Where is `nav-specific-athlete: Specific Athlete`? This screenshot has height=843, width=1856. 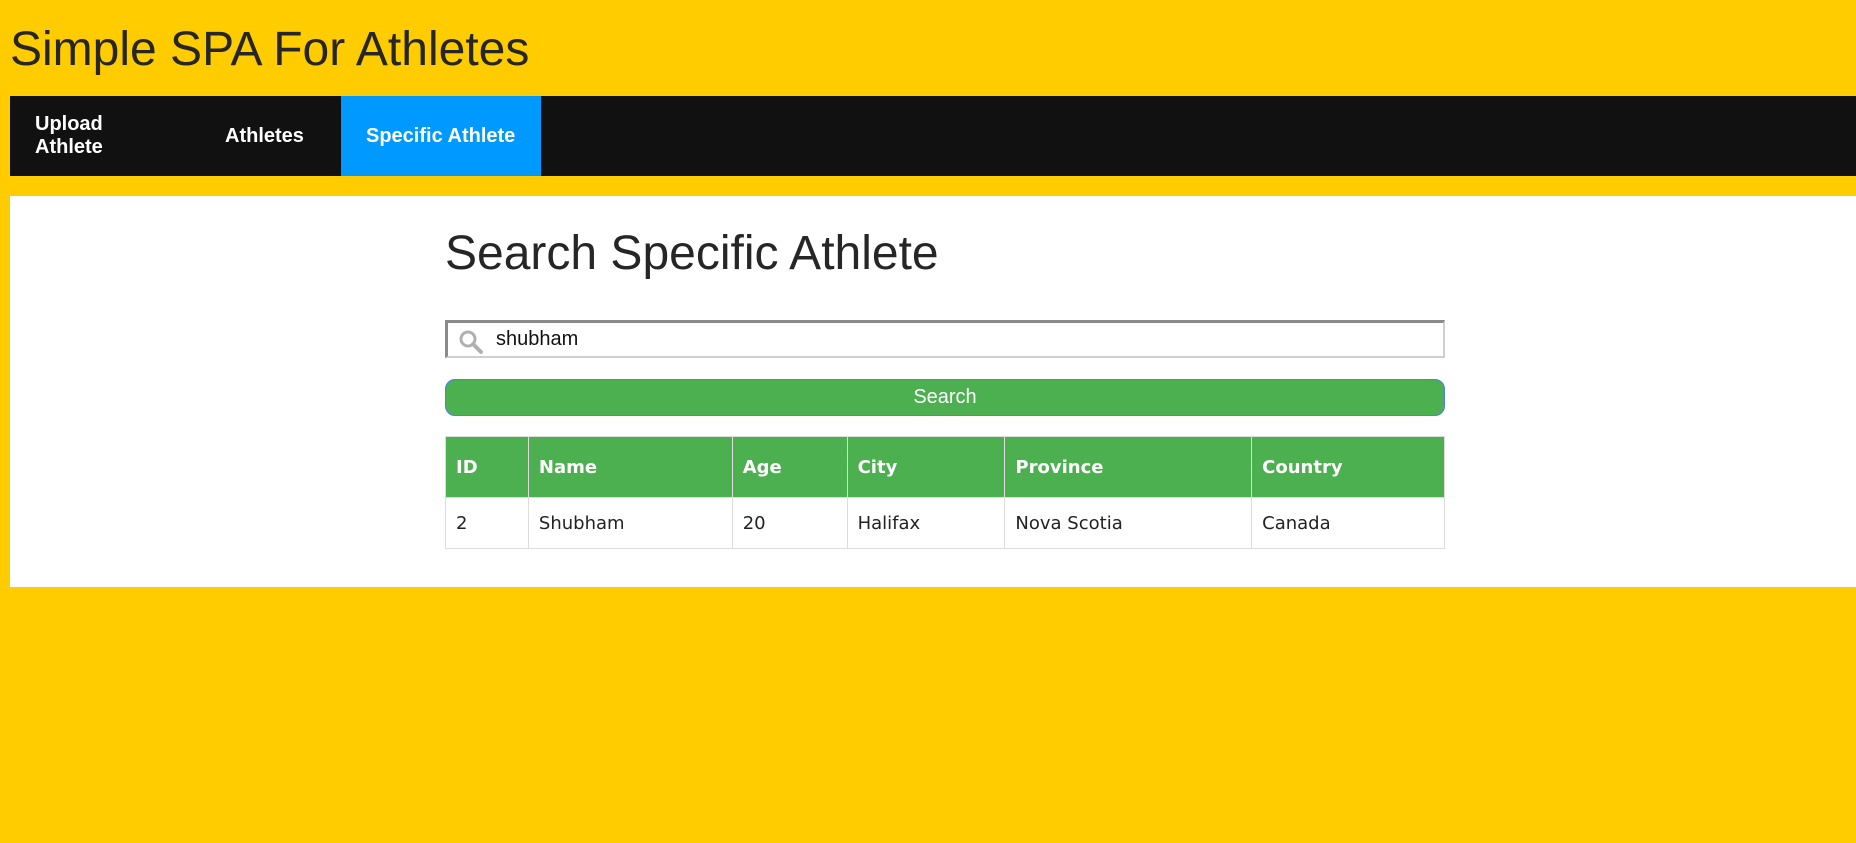
nav-specific-athlete: Specific Athlete is located at coordinates (441, 136).